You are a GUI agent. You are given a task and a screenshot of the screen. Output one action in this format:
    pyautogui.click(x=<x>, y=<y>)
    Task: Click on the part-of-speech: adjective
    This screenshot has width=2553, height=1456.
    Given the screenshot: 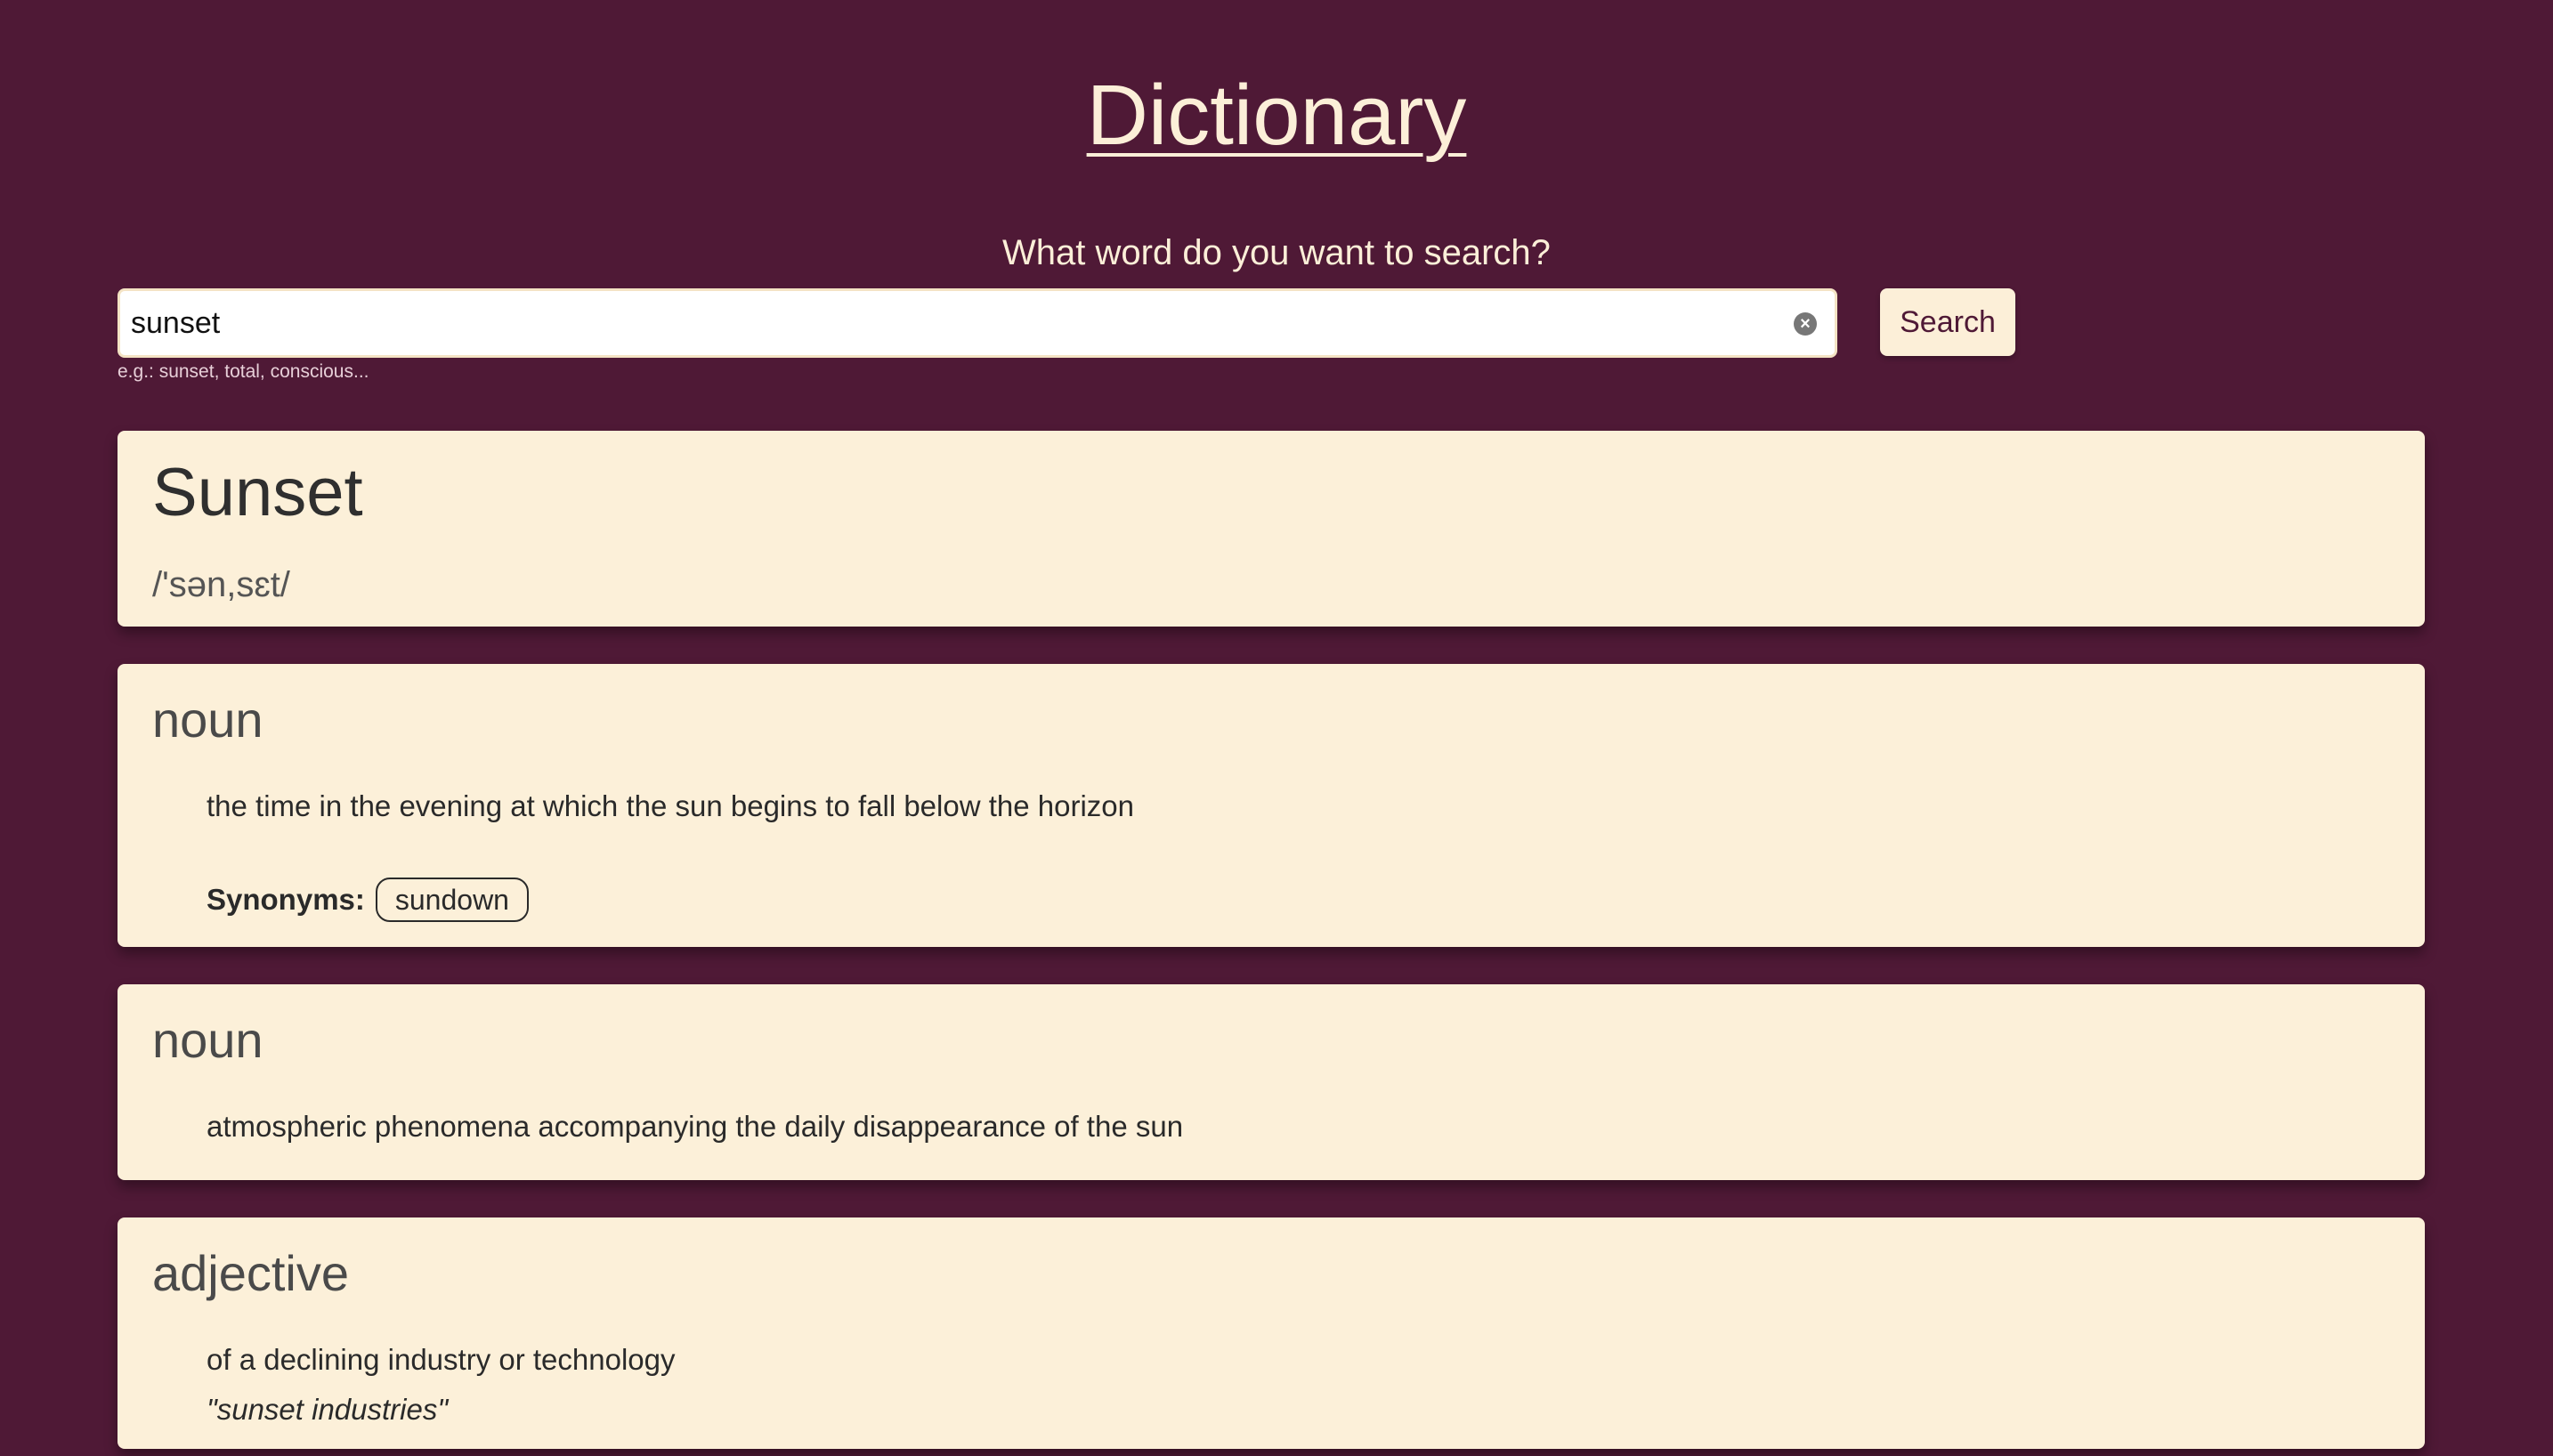 What is the action you would take?
    pyautogui.click(x=251, y=1273)
    